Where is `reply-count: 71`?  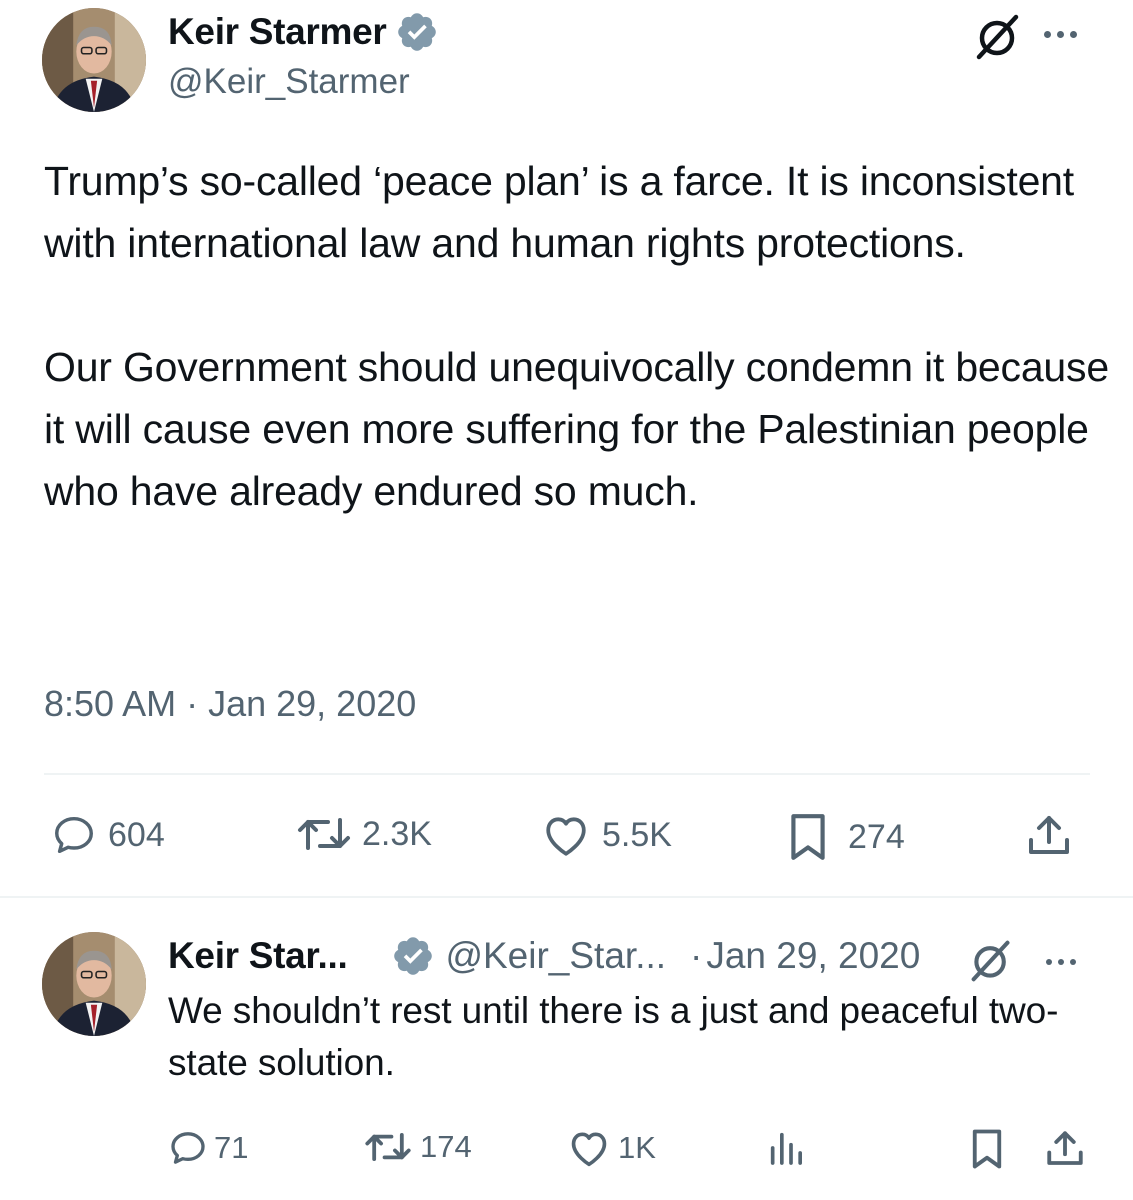
reply-count: 71 is located at coordinates (231, 1147).